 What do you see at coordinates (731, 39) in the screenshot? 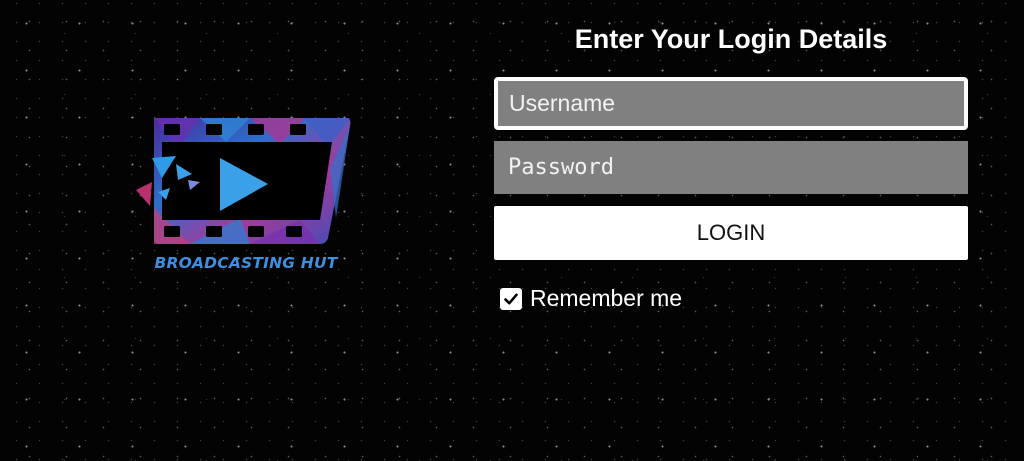
I see `login-heading: Enter Your Login Details` at bounding box center [731, 39].